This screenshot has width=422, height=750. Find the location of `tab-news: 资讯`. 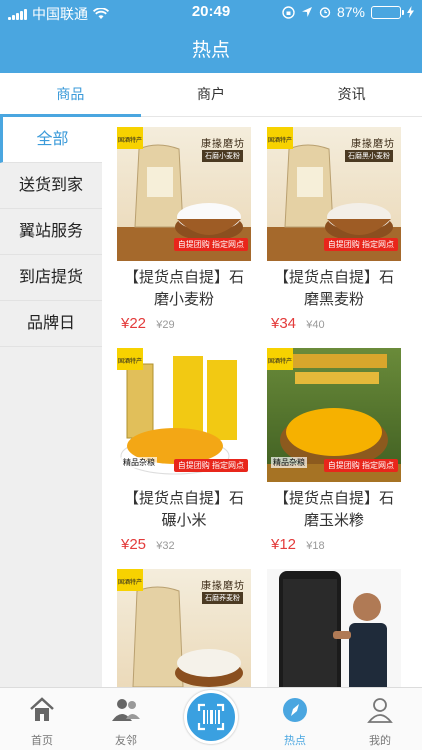

tab-news: 资讯 is located at coordinates (351, 94).